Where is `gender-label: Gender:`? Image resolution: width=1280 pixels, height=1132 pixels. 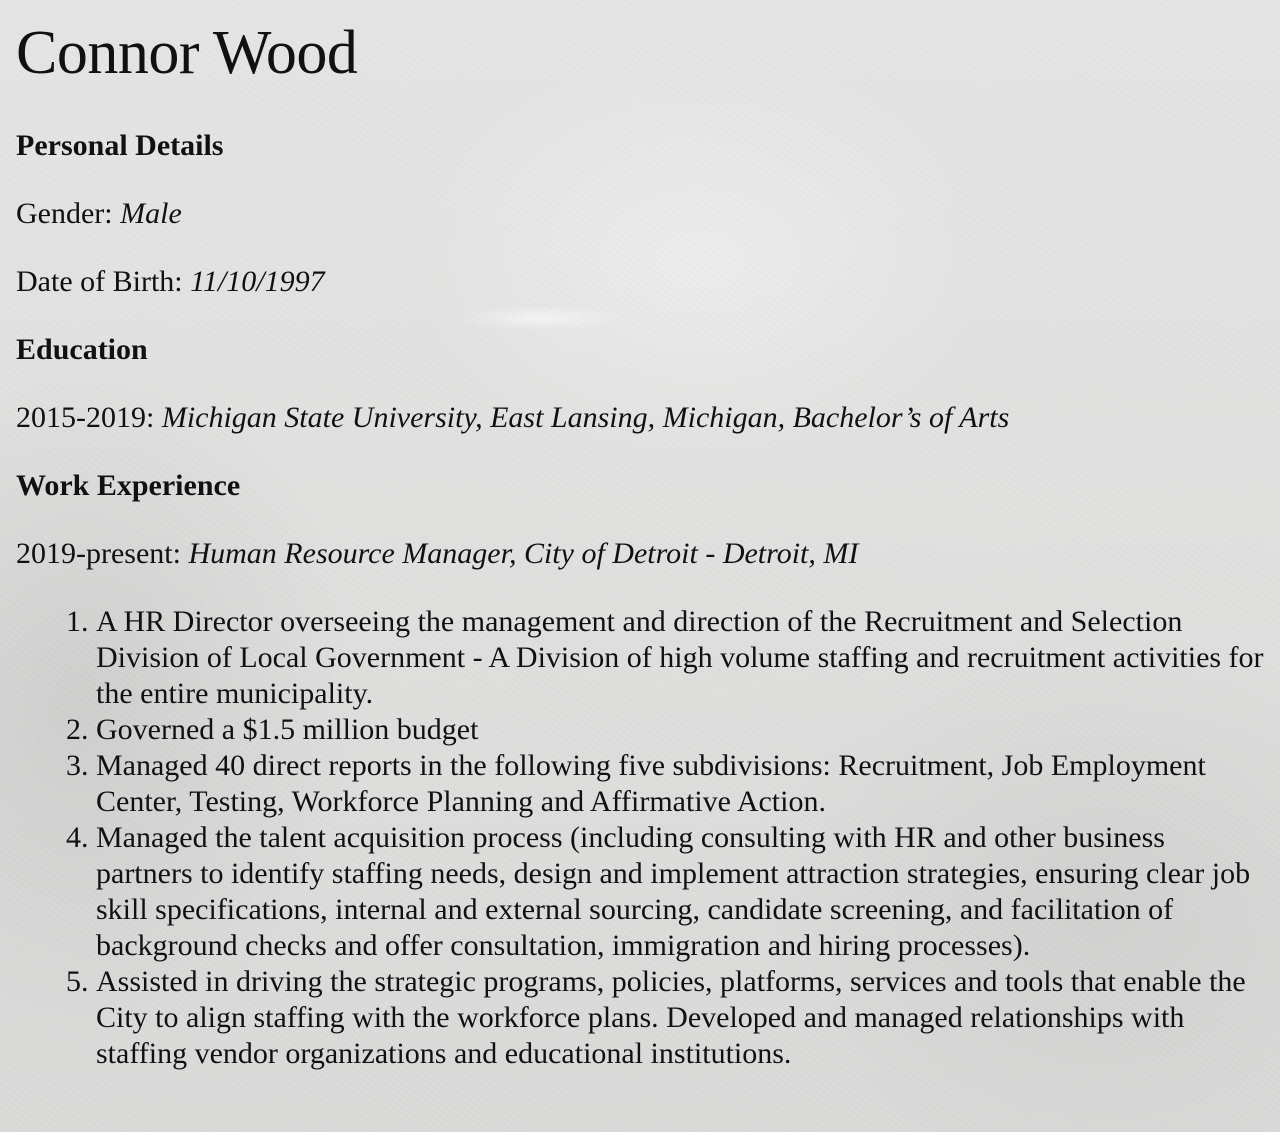 gender-label: Gender: is located at coordinates (64, 213).